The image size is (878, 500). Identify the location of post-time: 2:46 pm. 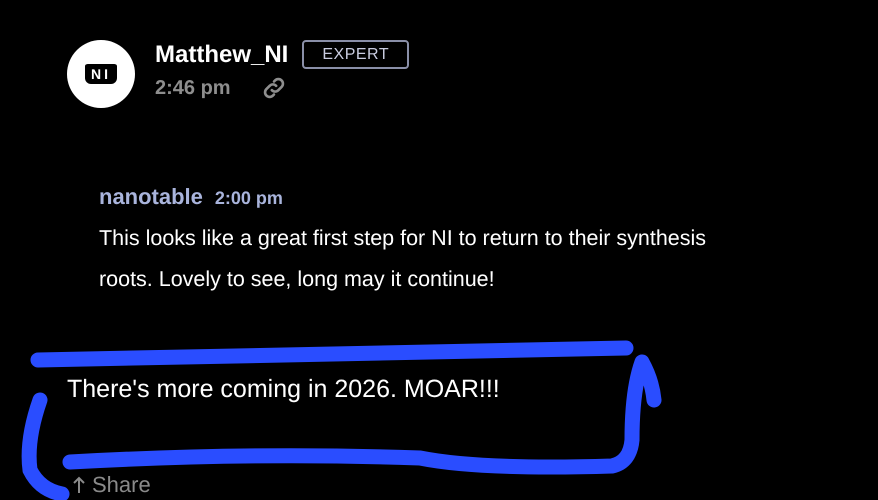
(193, 88).